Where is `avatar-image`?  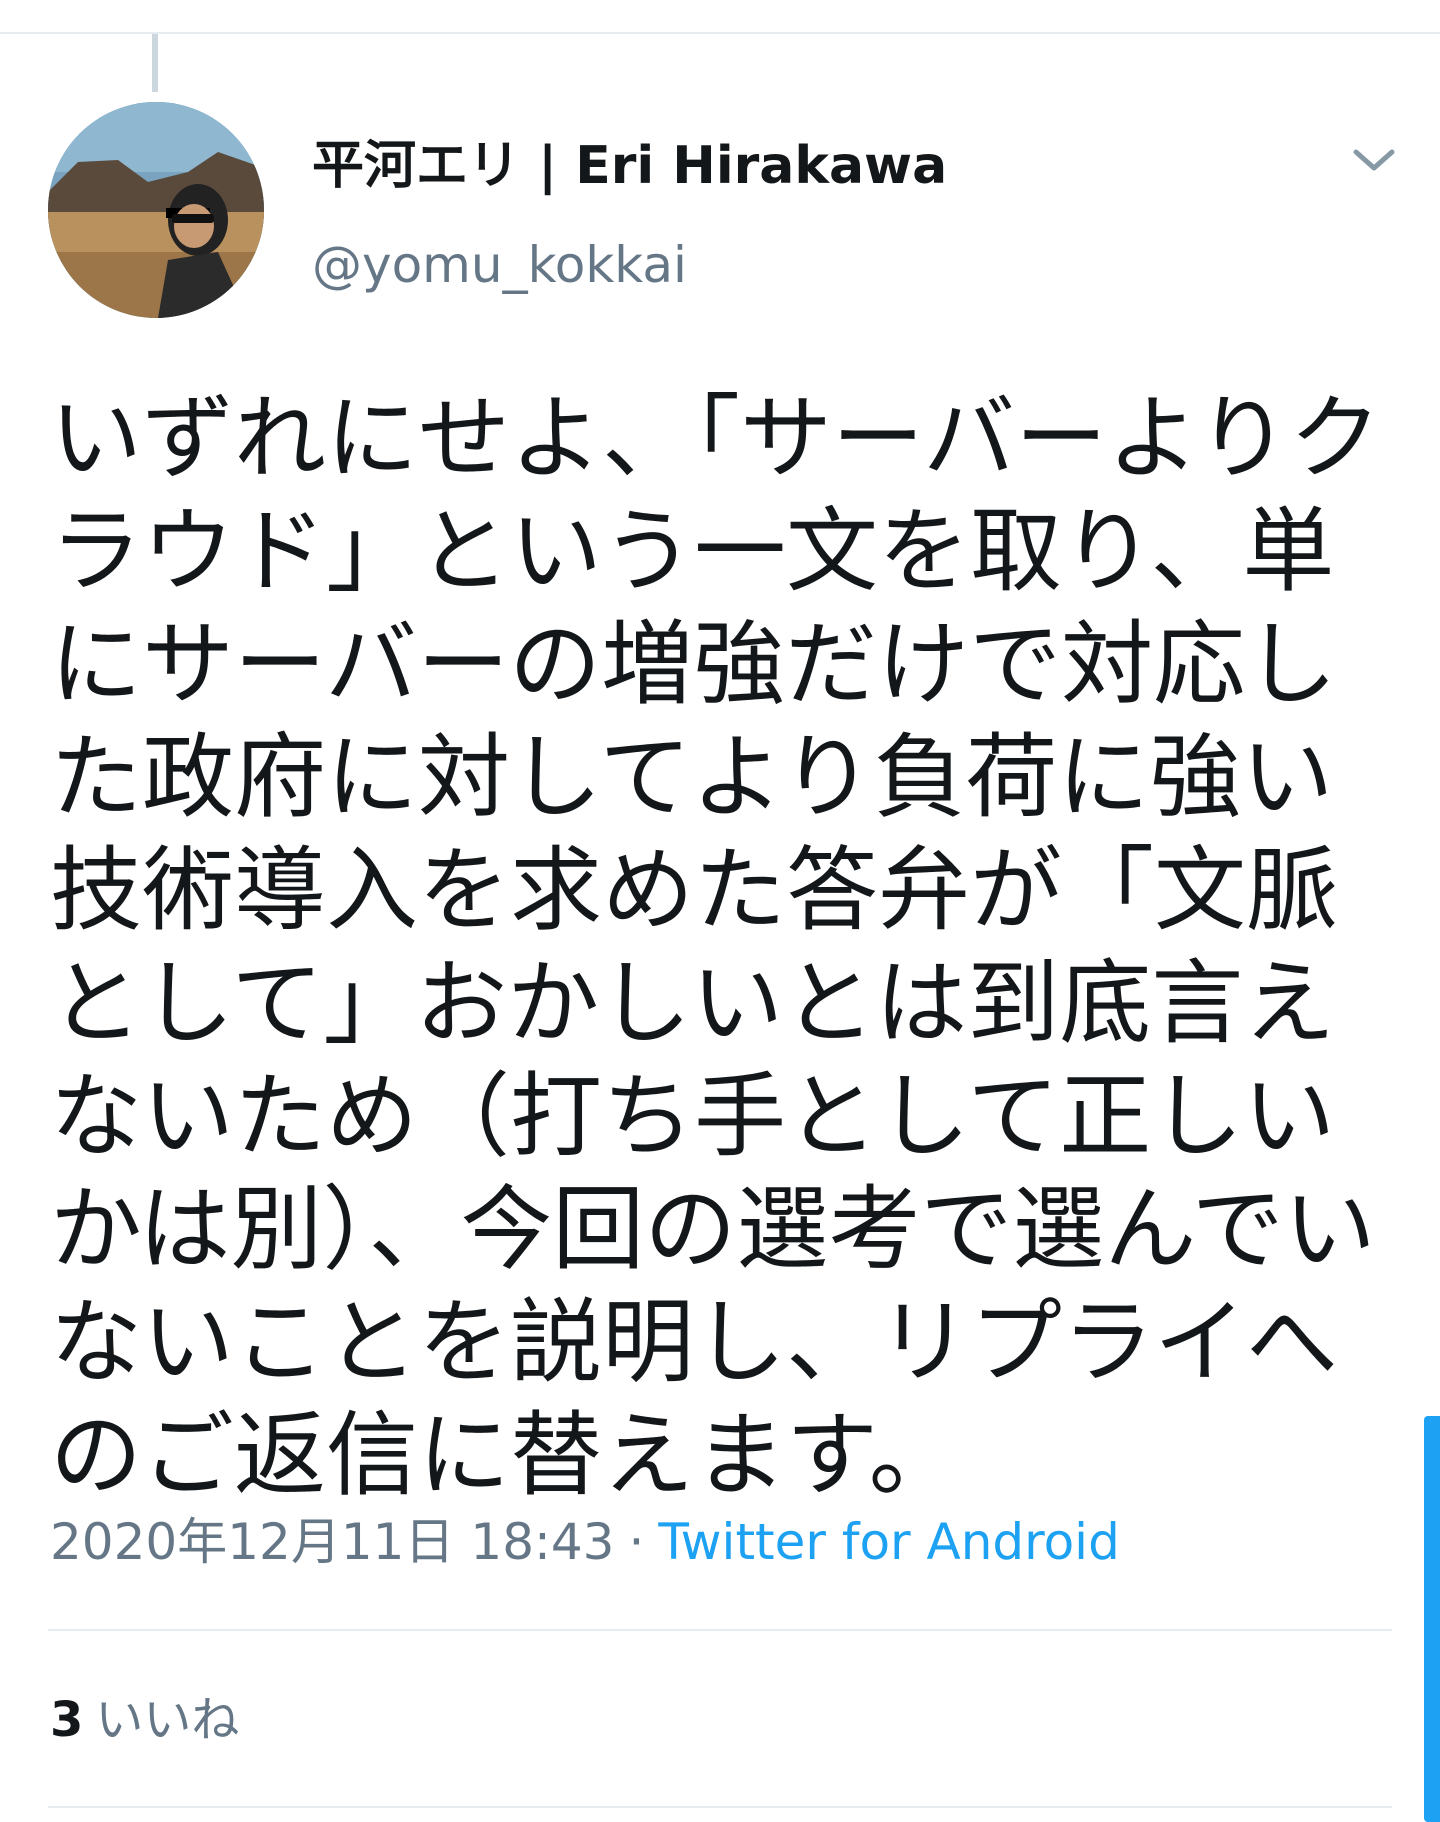
avatar-image is located at coordinates (156, 210).